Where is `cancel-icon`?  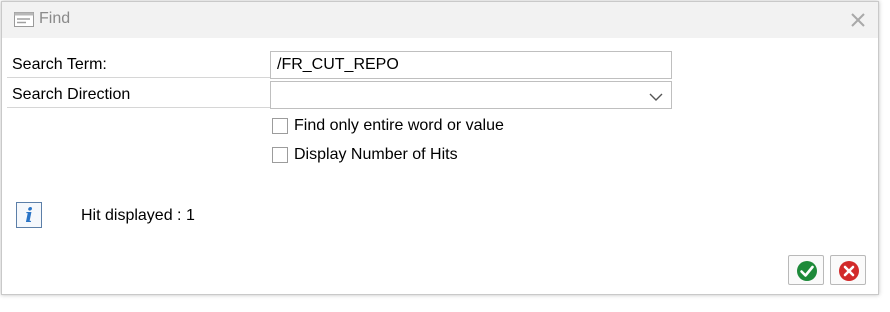 cancel-icon is located at coordinates (849, 271).